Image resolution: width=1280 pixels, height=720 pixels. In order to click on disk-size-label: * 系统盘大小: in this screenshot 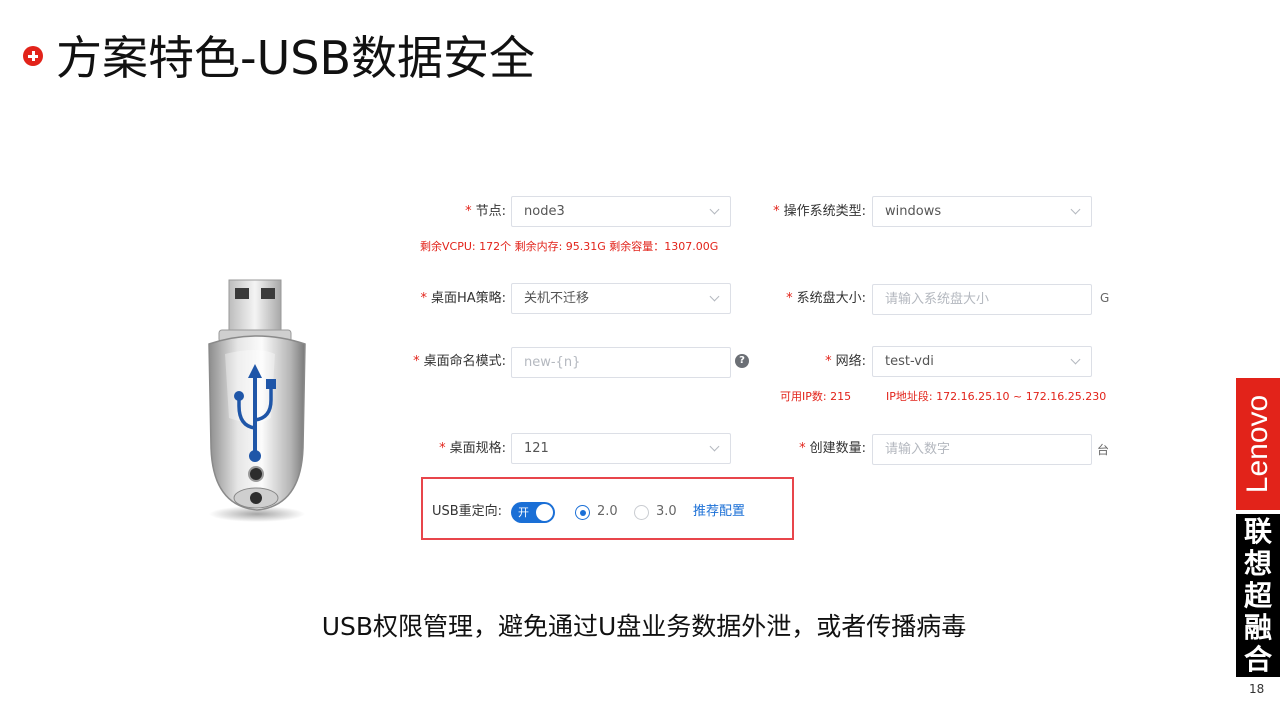, I will do `click(803, 299)`.